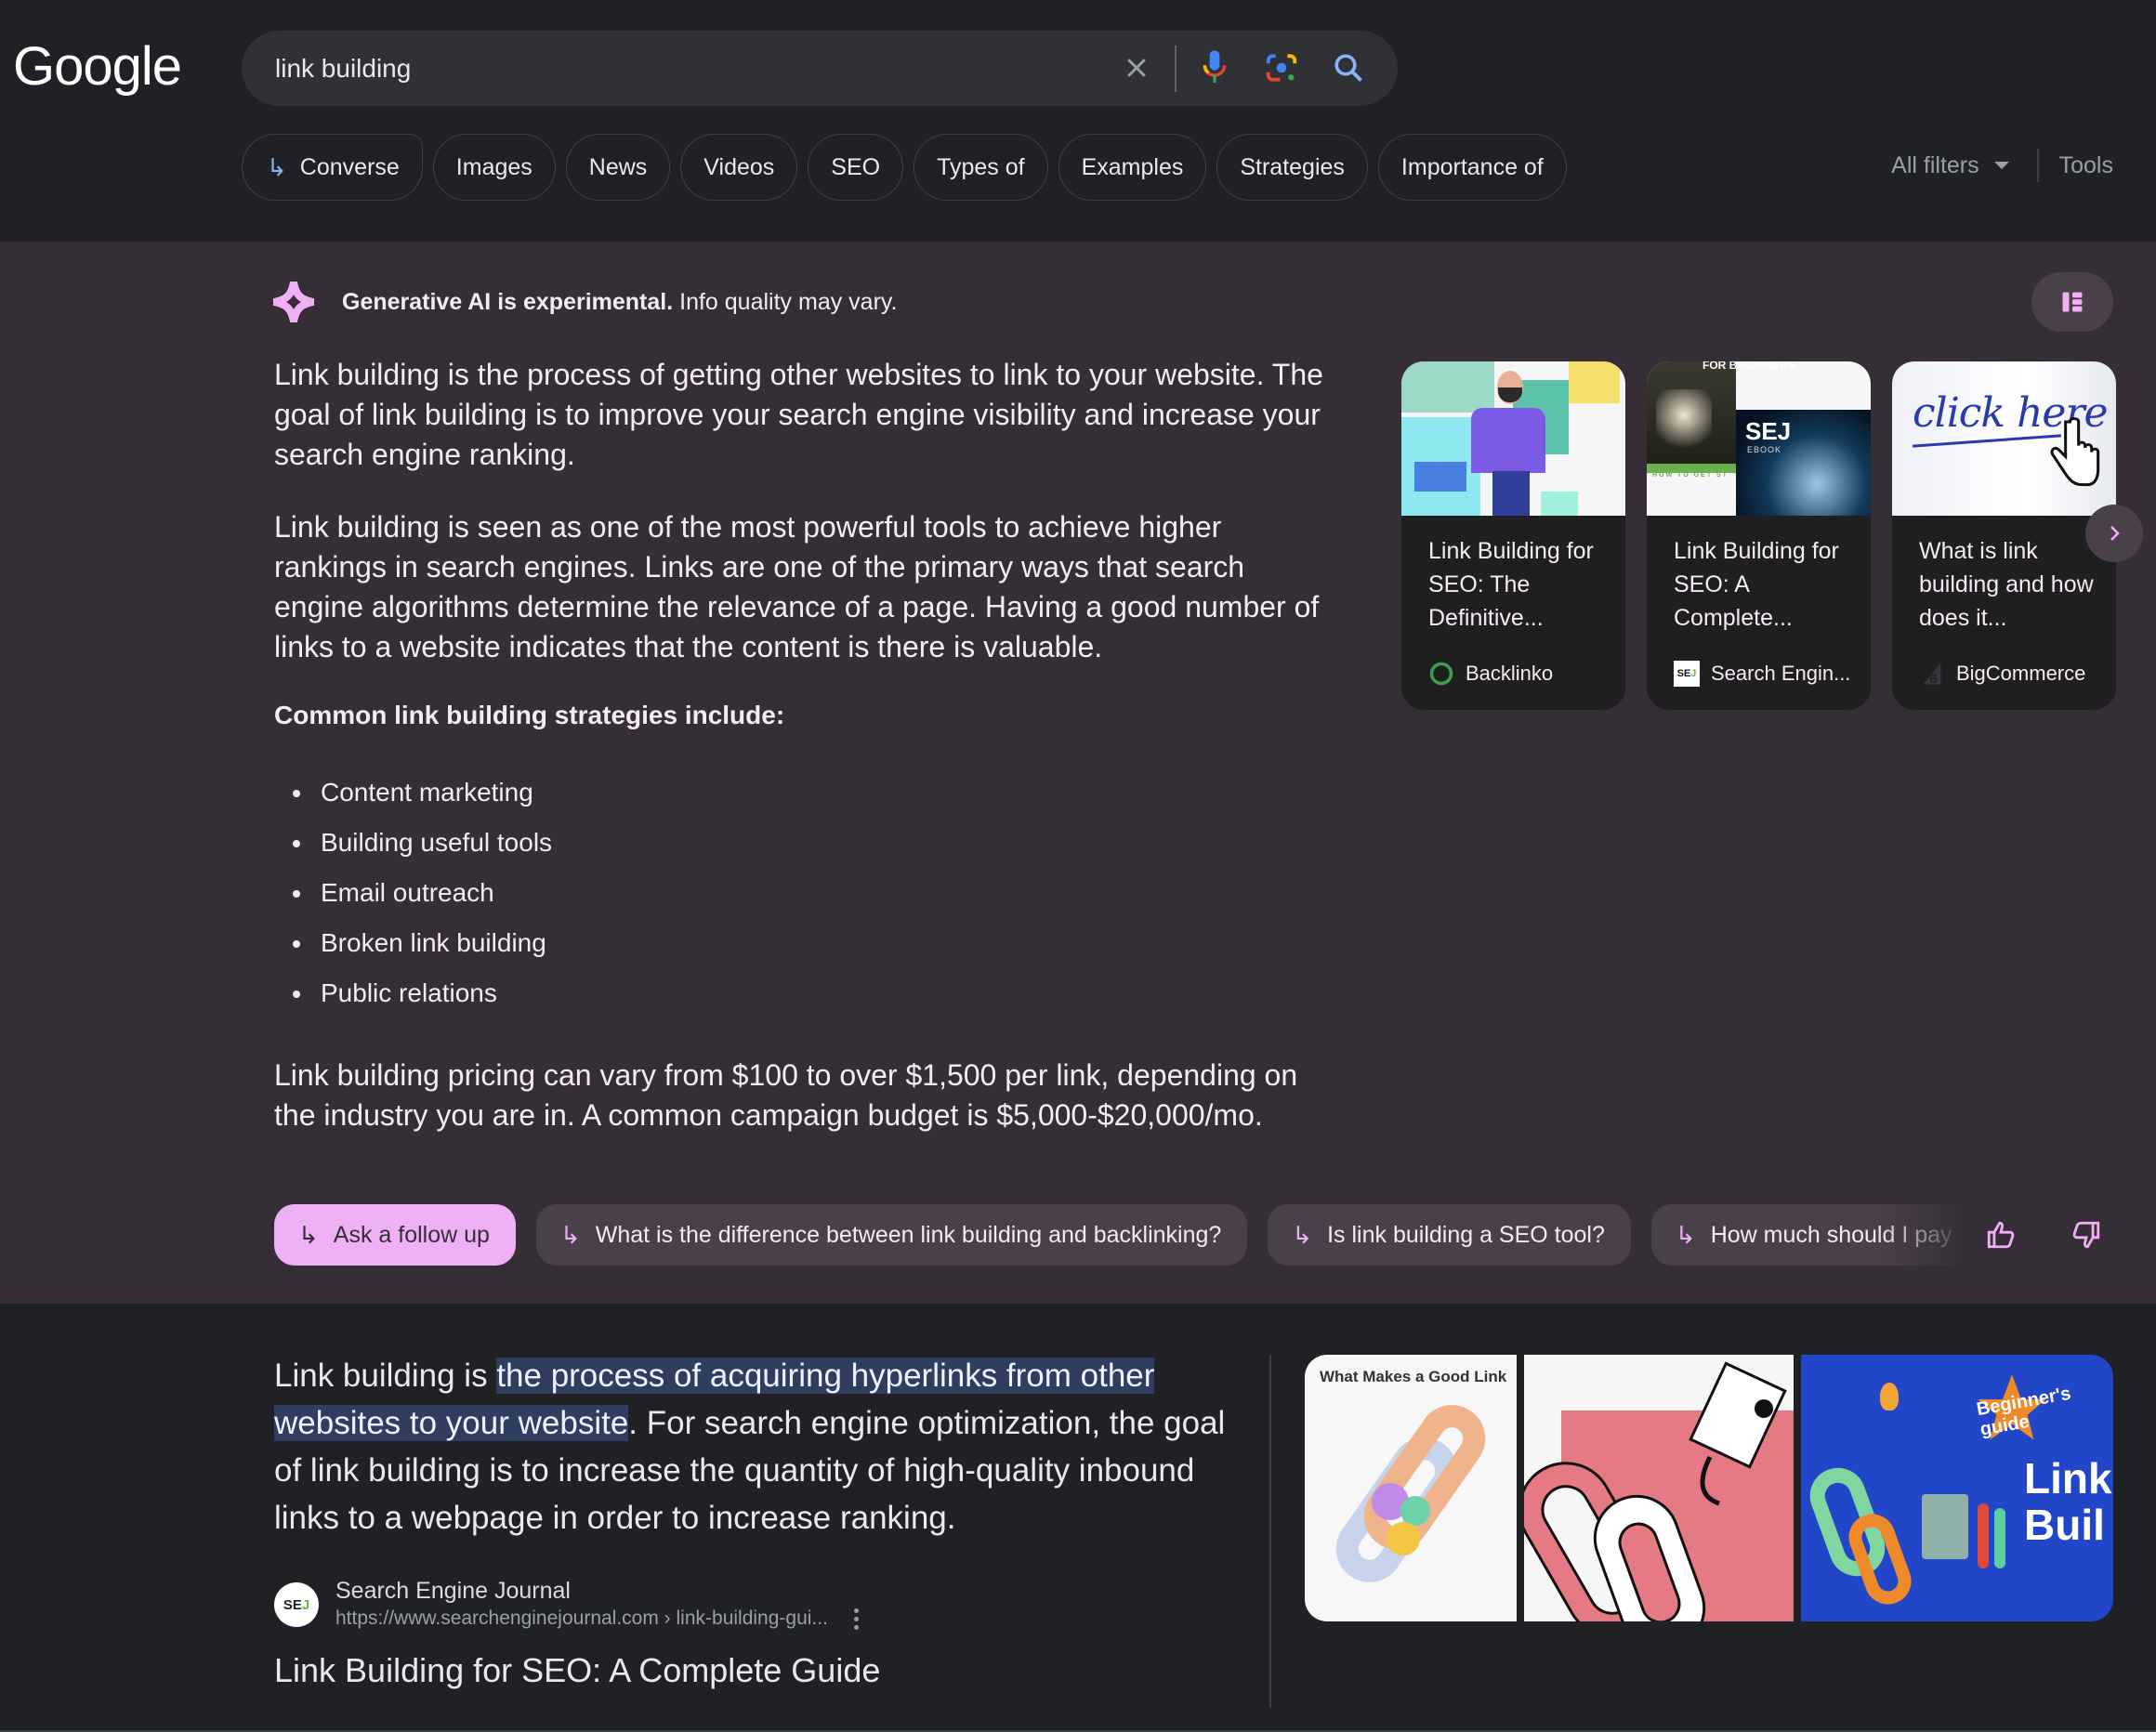 The width and height of the screenshot is (2156, 1732). Describe the element at coordinates (494, 167) in the screenshot. I see `chip-images: Images` at that location.